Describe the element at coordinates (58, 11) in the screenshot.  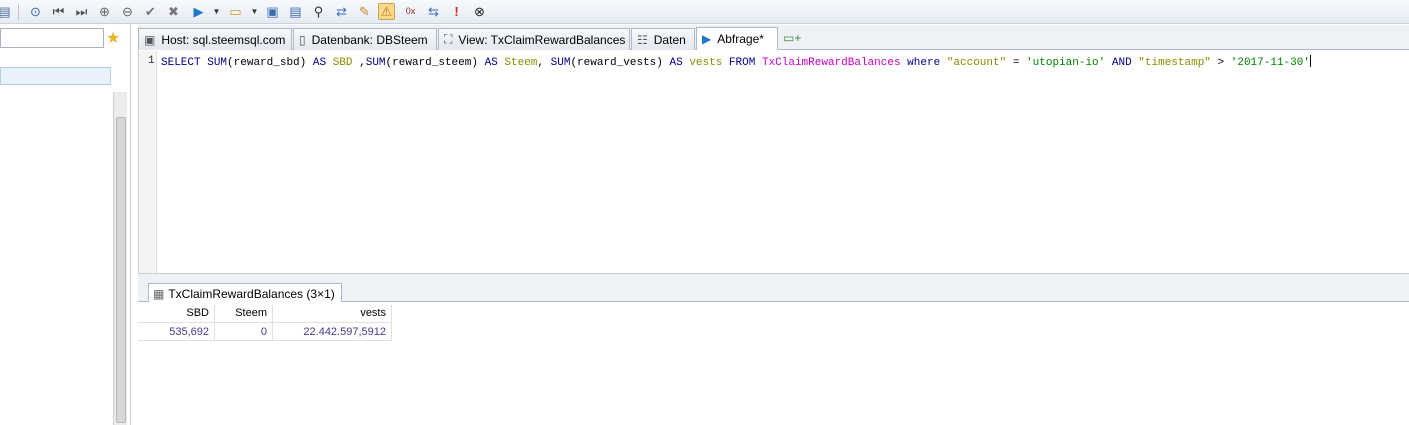
I see `first-record-icon: ⏮` at that location.